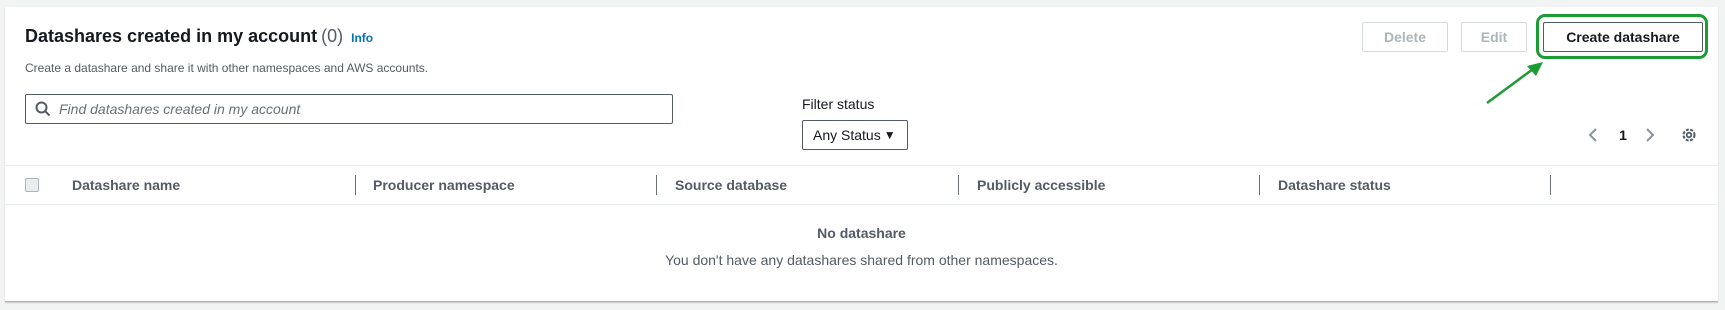 The width and height of the screenshot is (1725, 310). I want to click on create-datashare-button: Create datashare, so click(1623, 37).